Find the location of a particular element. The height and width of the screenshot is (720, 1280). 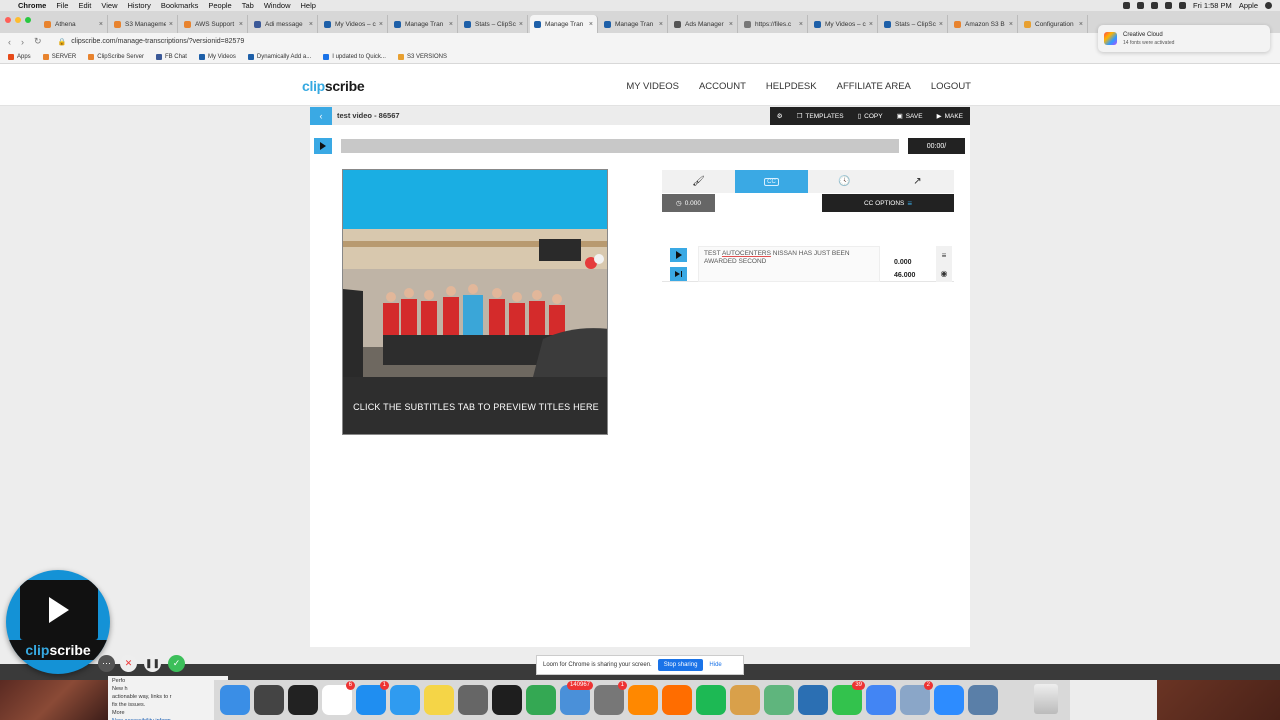

quicktime-icon is located at coordinates (813, 700).